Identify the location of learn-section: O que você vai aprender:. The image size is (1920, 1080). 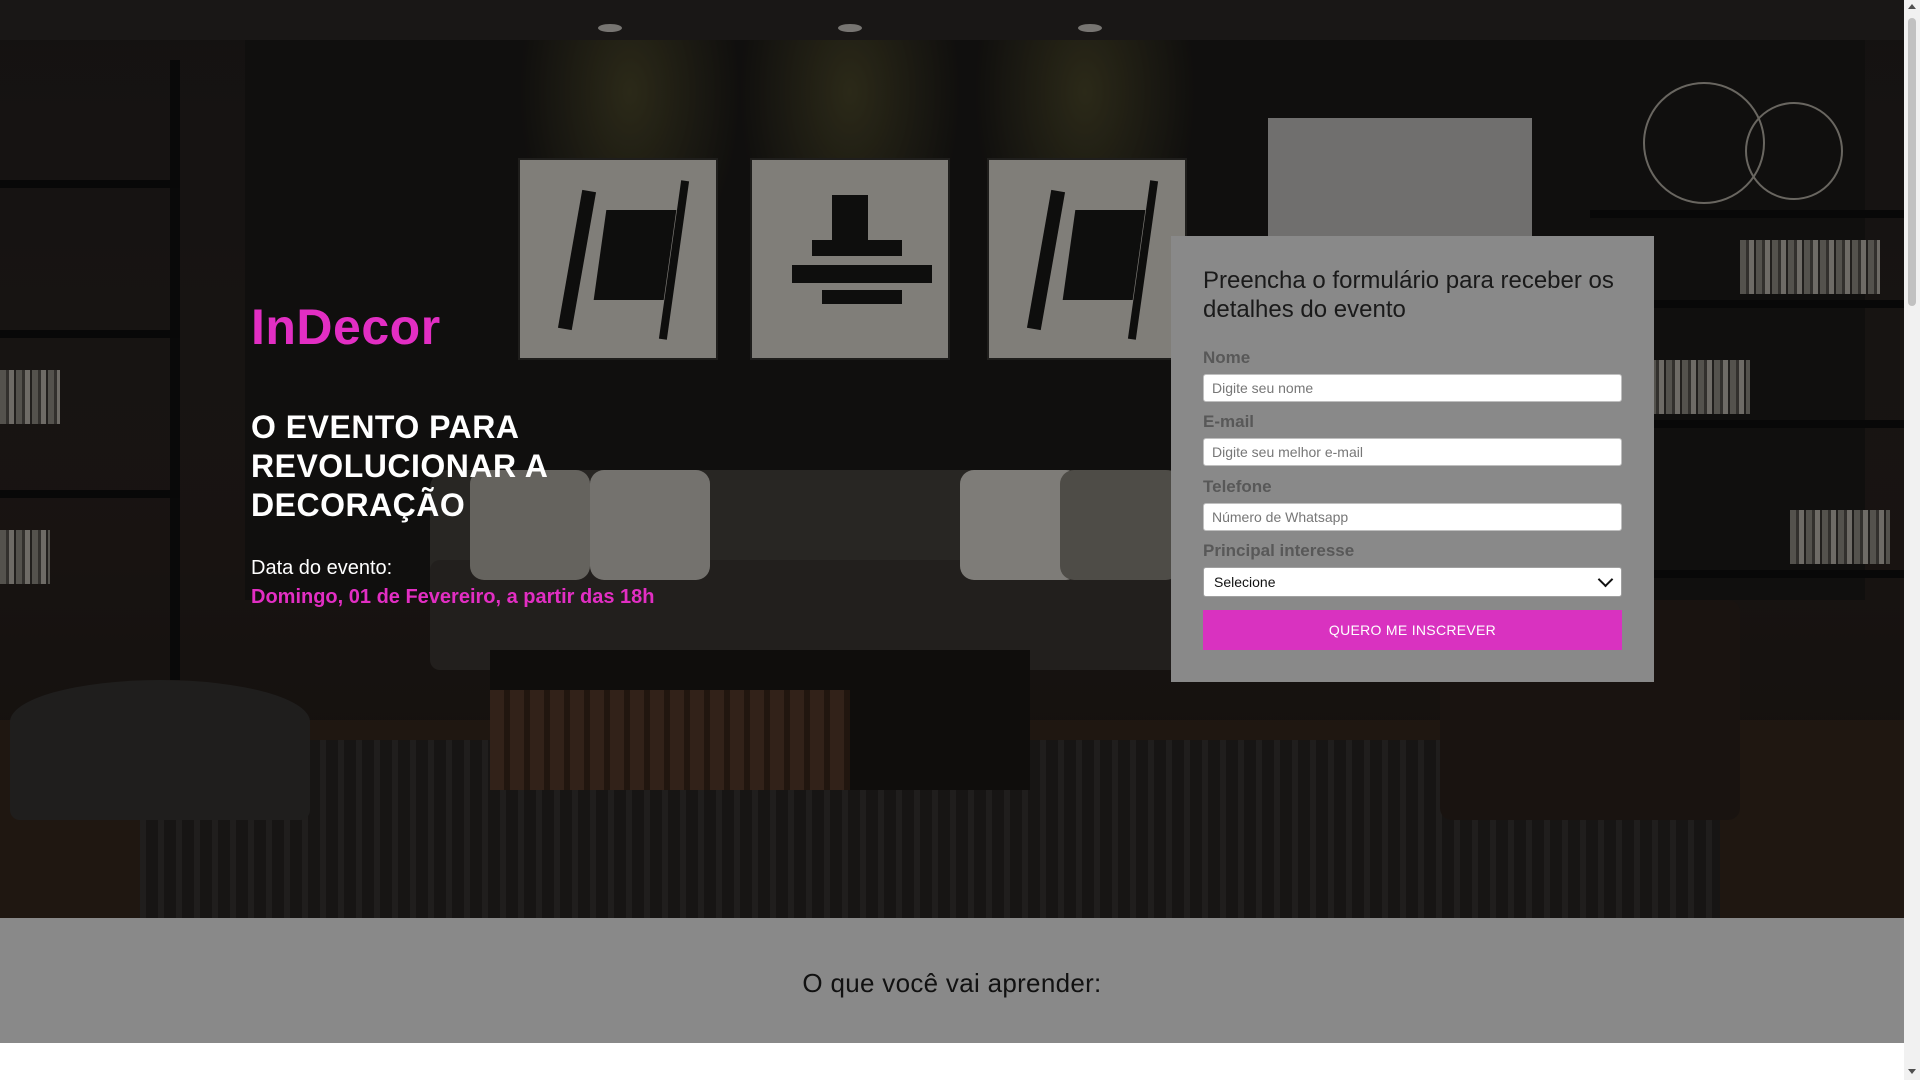
(952, 980).